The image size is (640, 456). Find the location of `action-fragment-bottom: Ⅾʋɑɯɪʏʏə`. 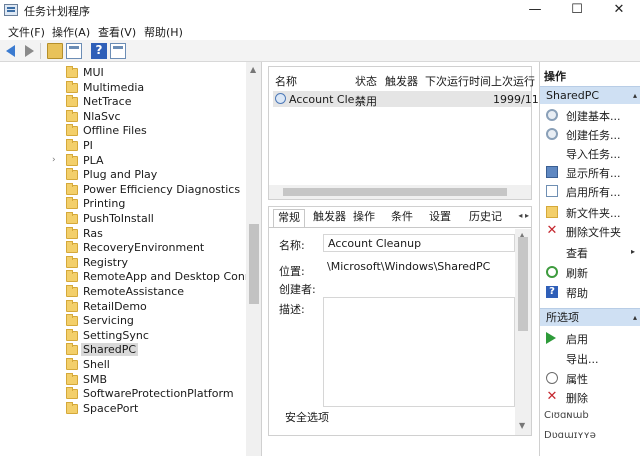

action-fragment-bottom: Ⅾʋɑɯɪʏʏə is located at coordinates (590, 437).